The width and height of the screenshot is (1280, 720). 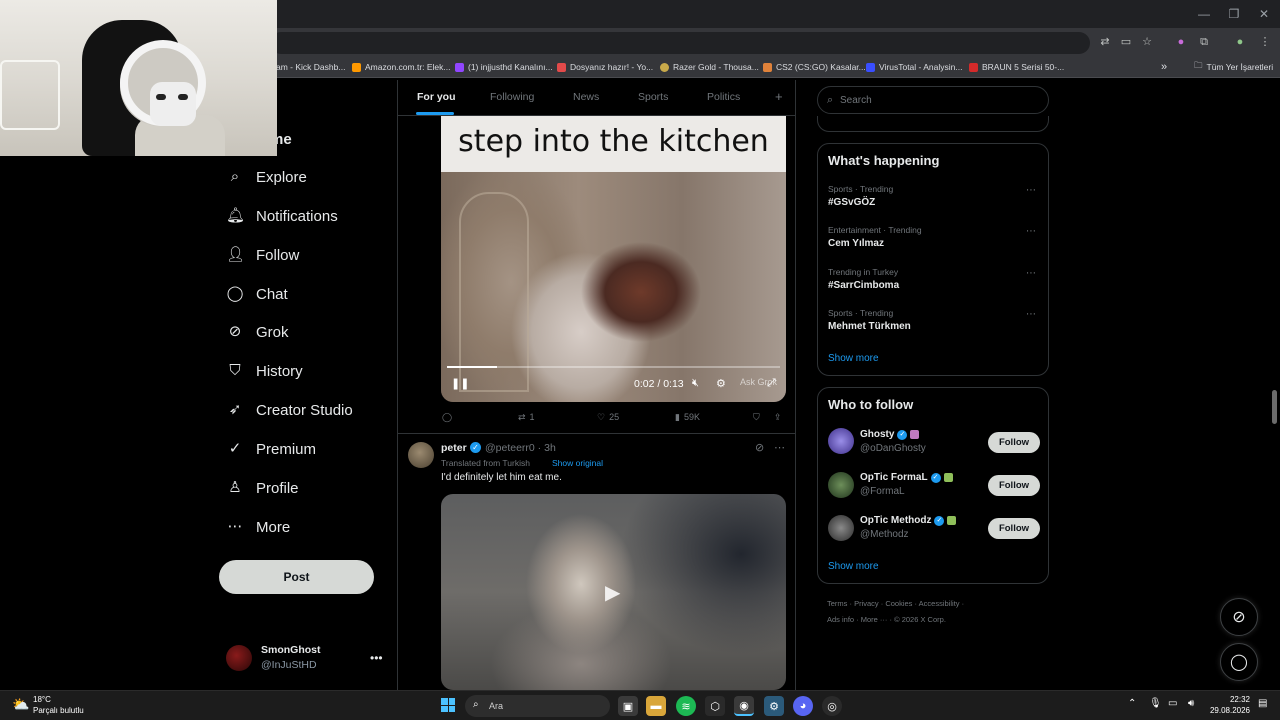 What do you see at coordinates (1265, 42) in the screenshot?
I see `browser-menu-icon: ⋮` at bounding box center [1265, 42].